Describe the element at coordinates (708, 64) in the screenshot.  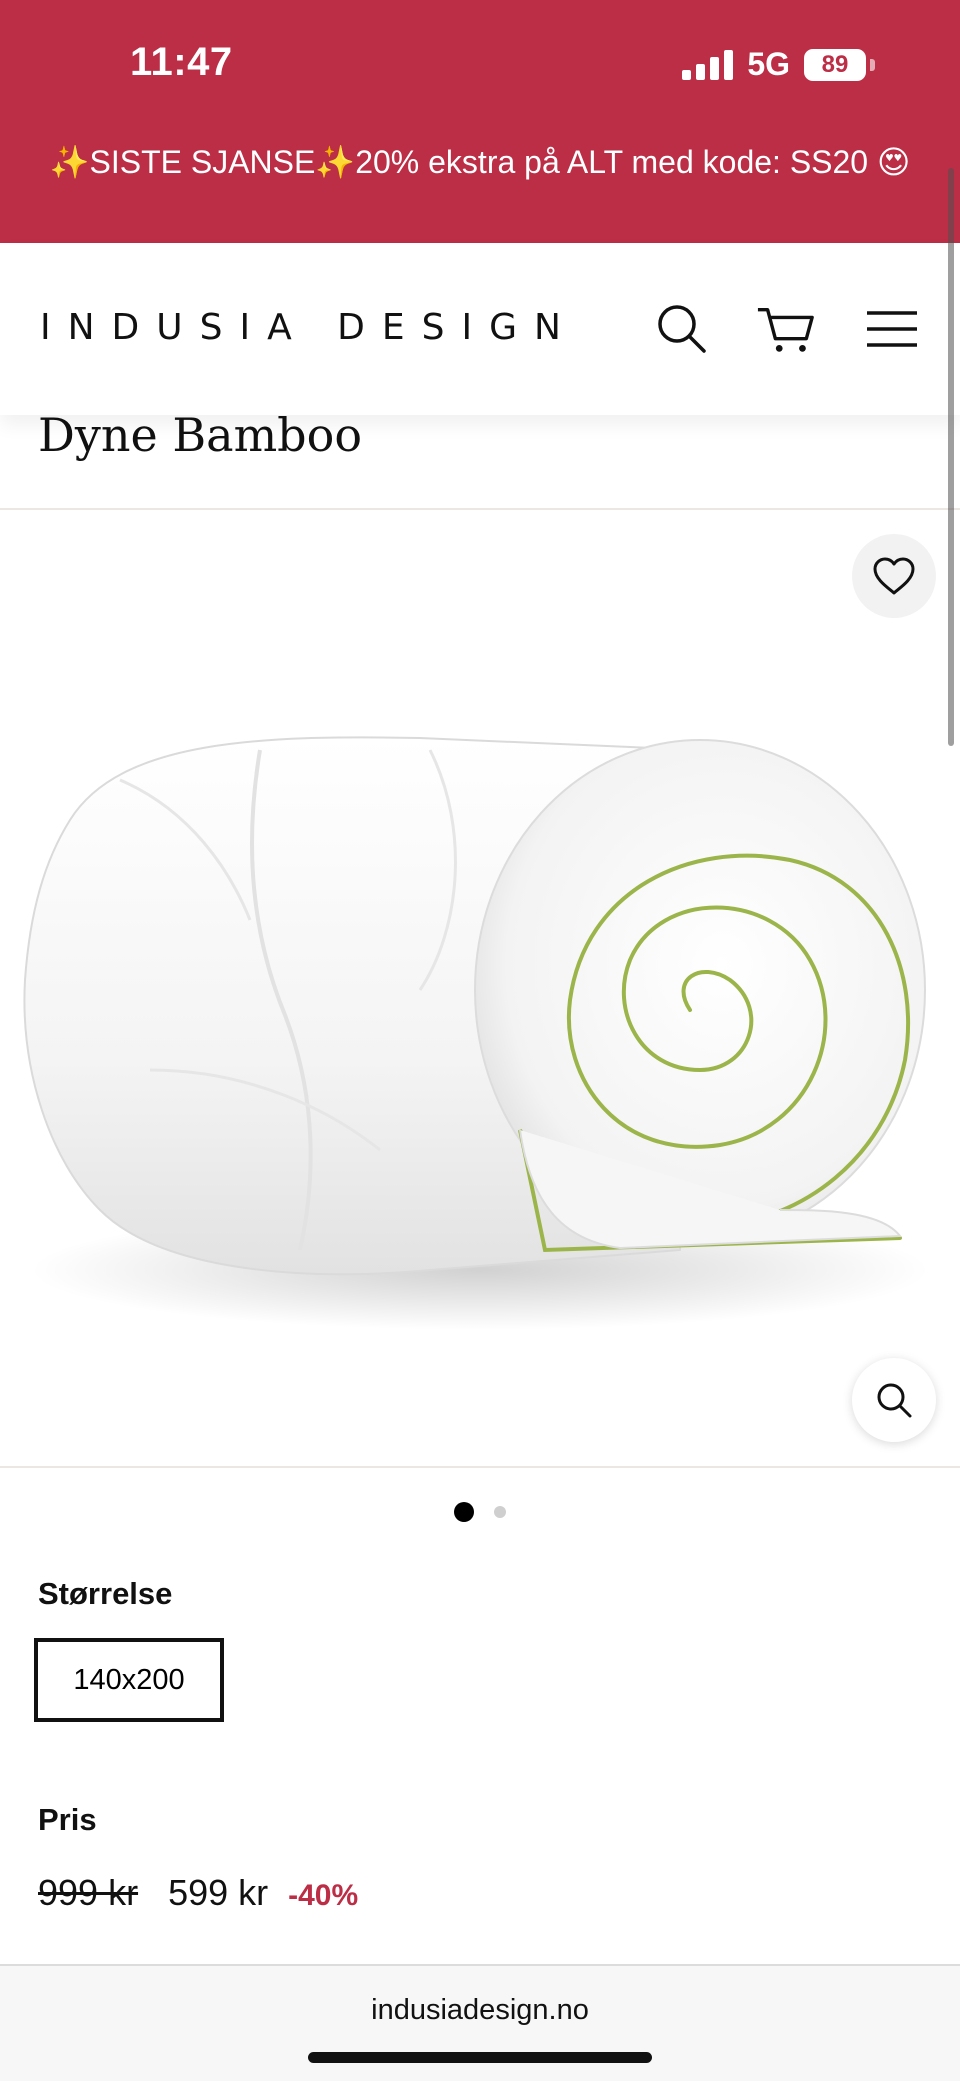
I see `signal-icon` at that location.